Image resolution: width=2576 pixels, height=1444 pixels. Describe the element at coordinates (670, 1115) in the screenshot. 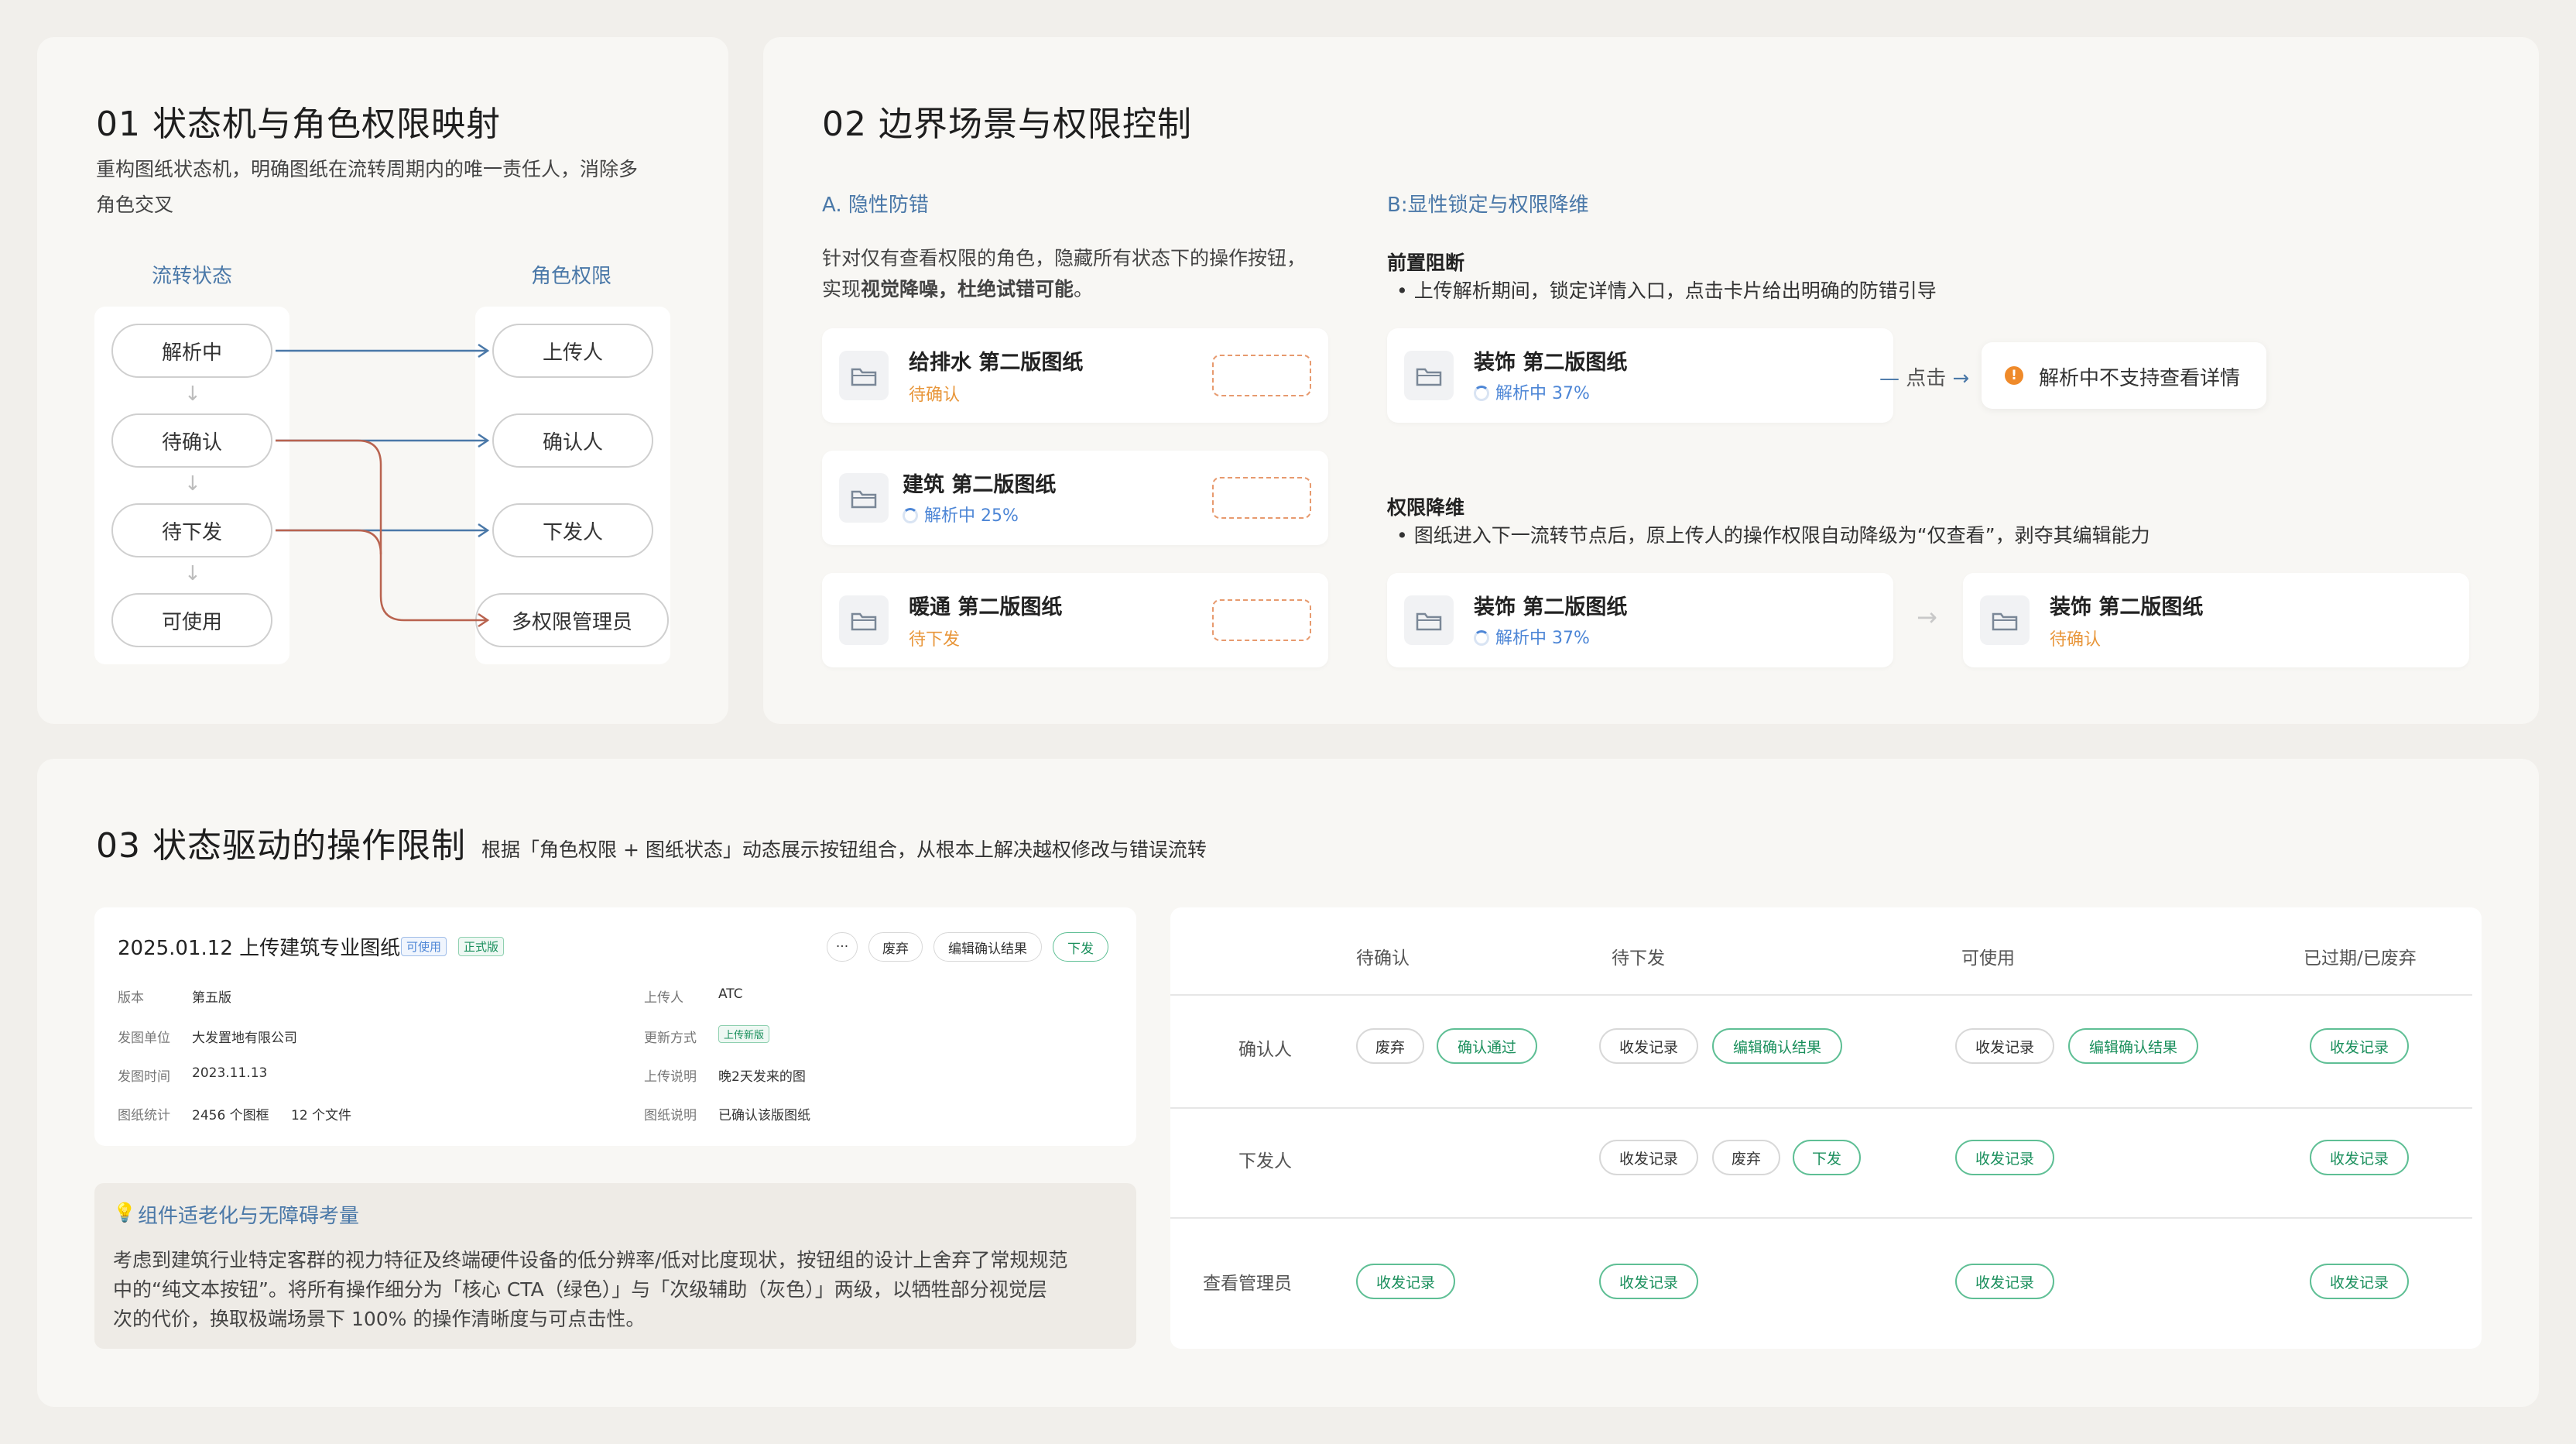

I see `field-label: 图纸说明` at that location.